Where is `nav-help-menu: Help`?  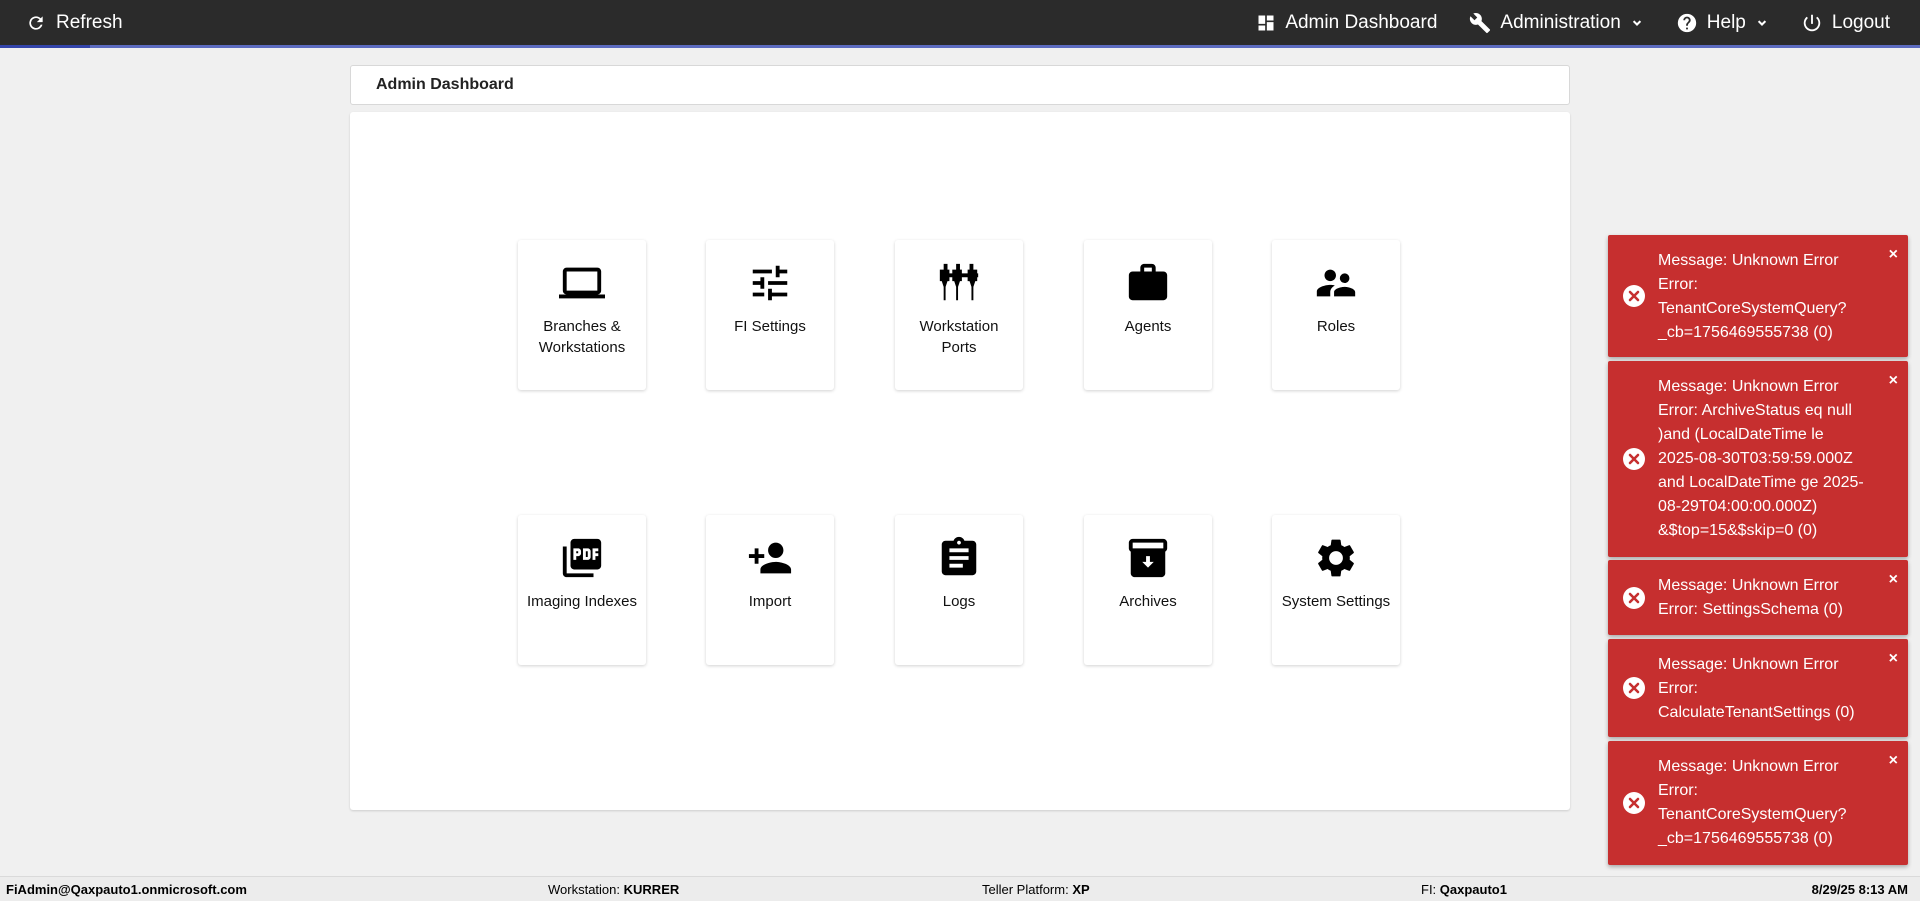 nav-help-menu: Help is located at coordinates (1722, 23).